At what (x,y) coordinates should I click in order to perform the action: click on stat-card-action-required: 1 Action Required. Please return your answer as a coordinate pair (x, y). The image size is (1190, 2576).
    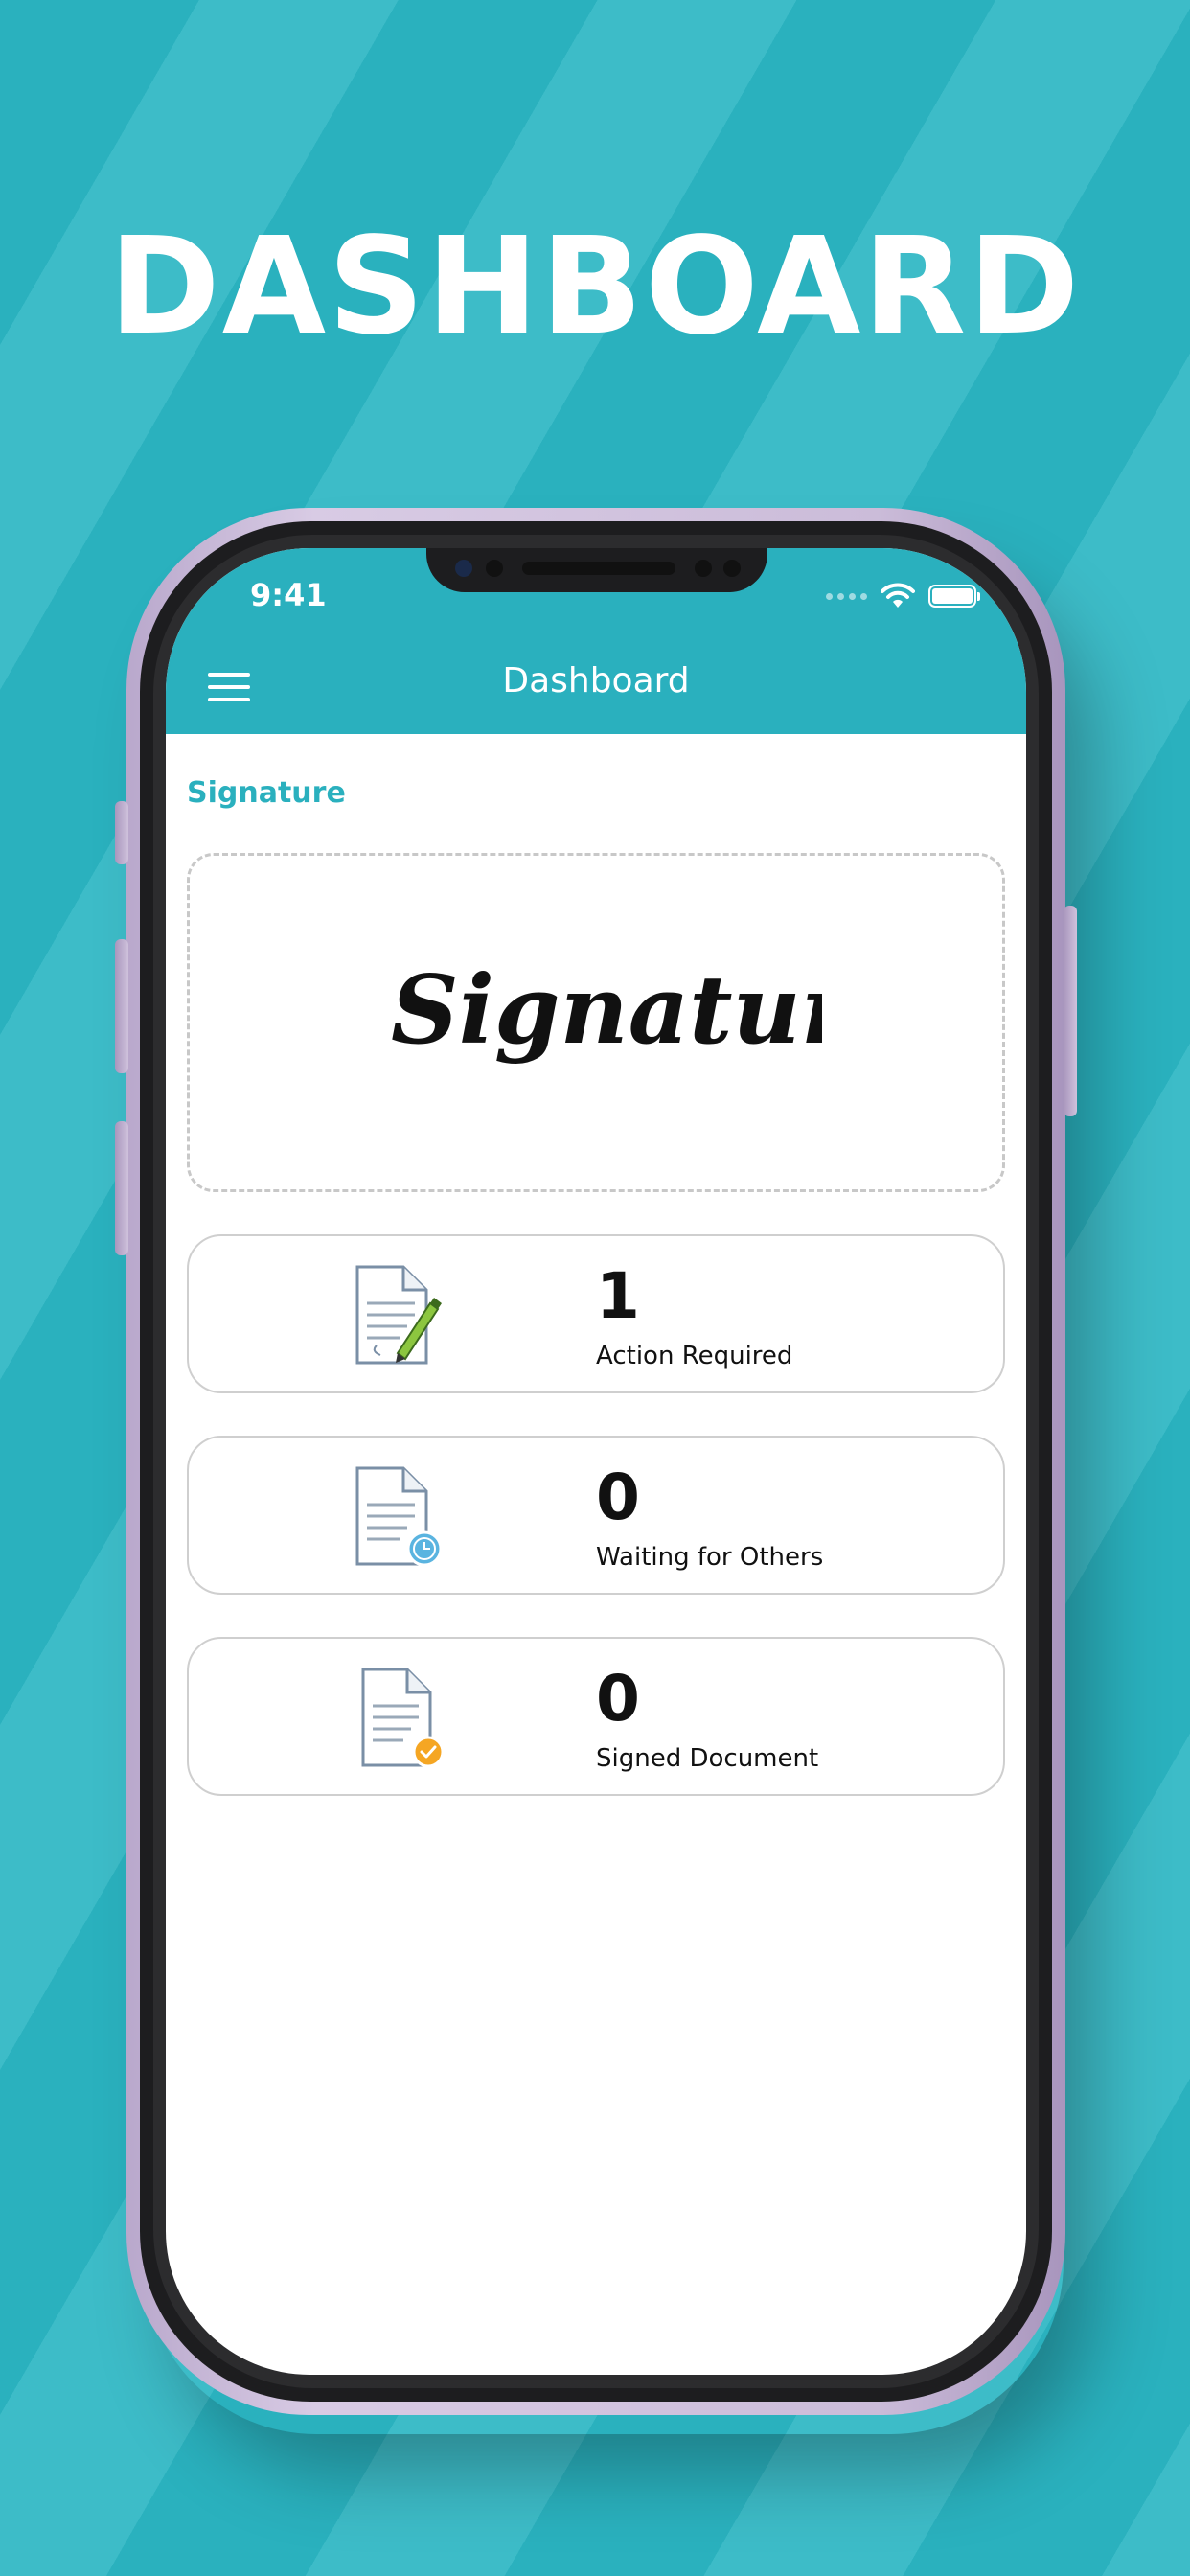
    Looking at the image, I should click on (596, 1313).